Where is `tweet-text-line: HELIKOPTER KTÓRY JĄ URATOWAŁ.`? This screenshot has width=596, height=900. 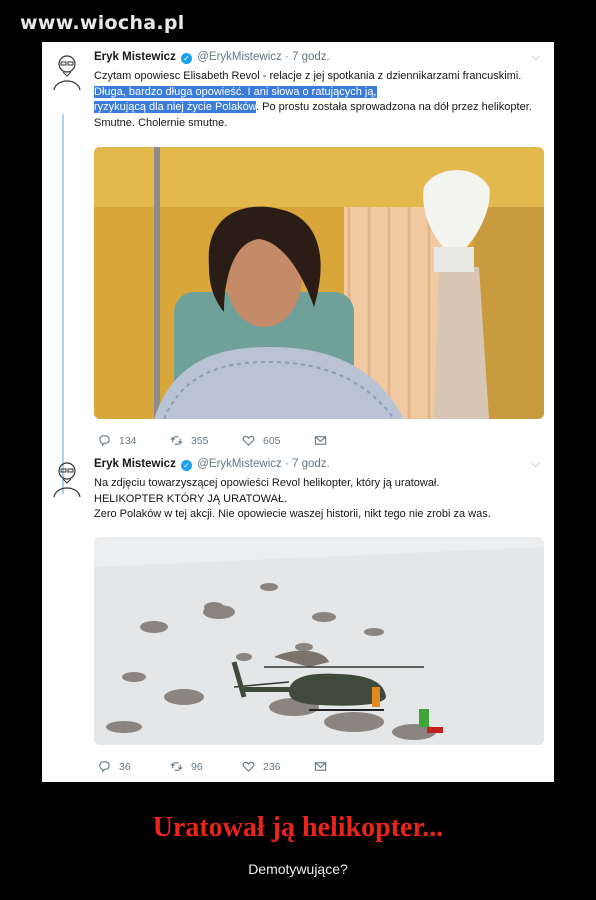 tweet-text-line: HELIKOPTER KTÓRY JĄ URATOWAŁ. is located at coordinates (191, 498).